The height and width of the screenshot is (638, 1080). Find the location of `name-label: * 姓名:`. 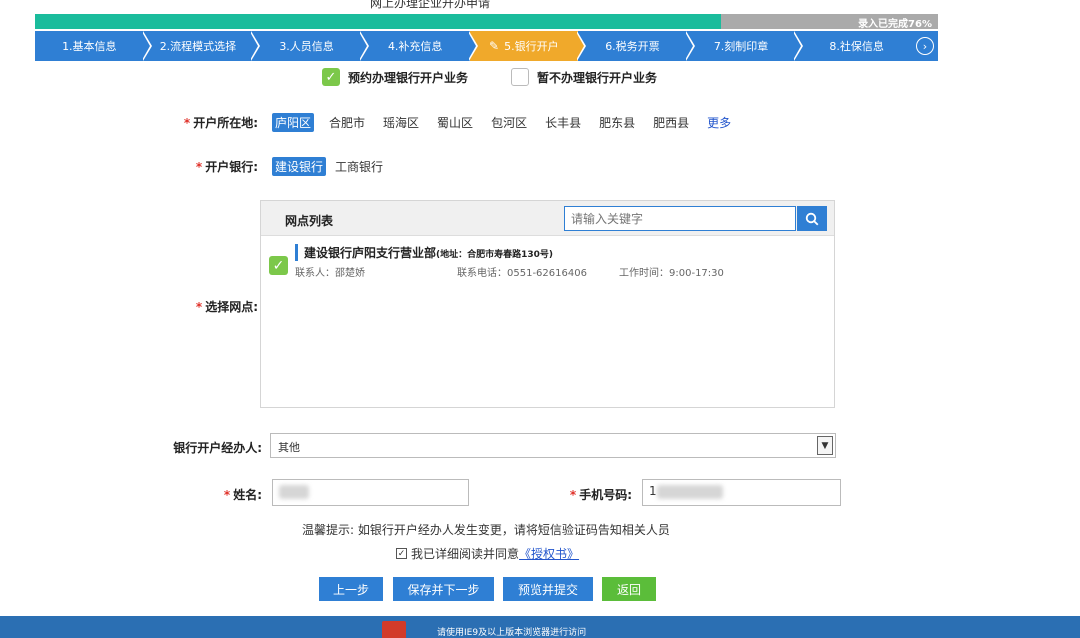

name-label: * 姓名: is located at coordinates (216, 494).